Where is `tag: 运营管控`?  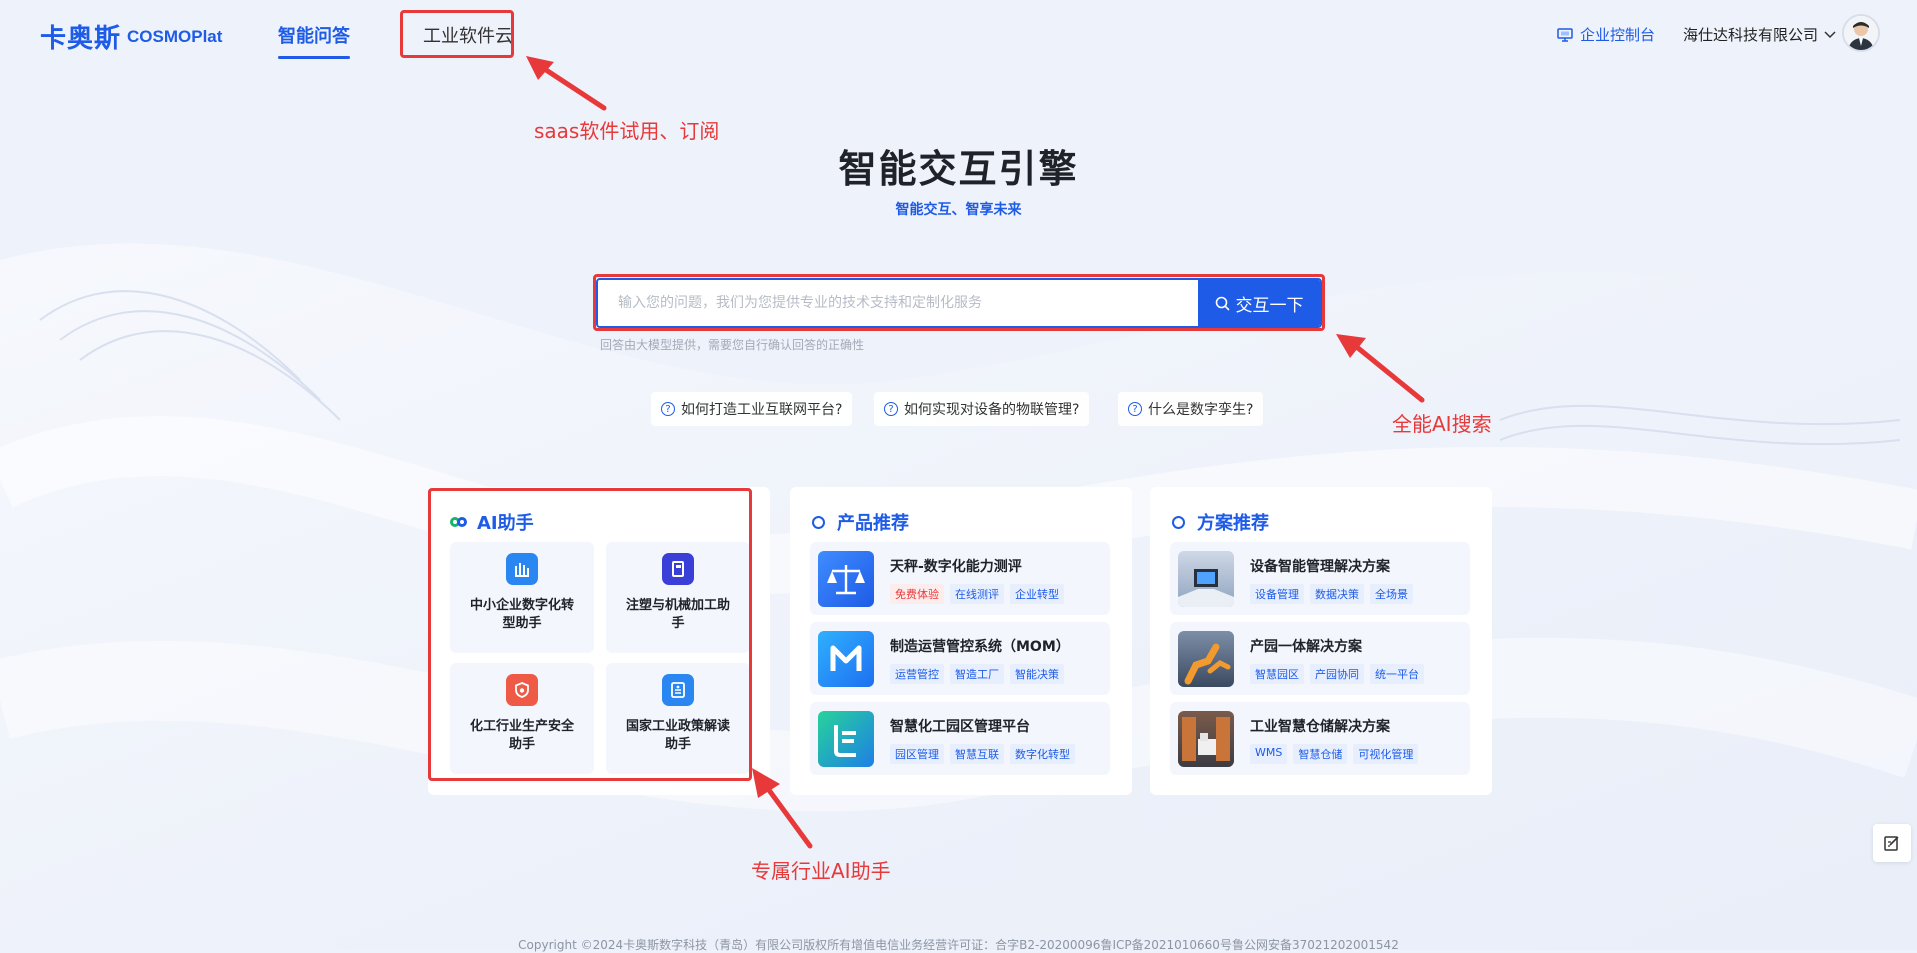 tag: 运营管控 is located at coordinates (917, 674).